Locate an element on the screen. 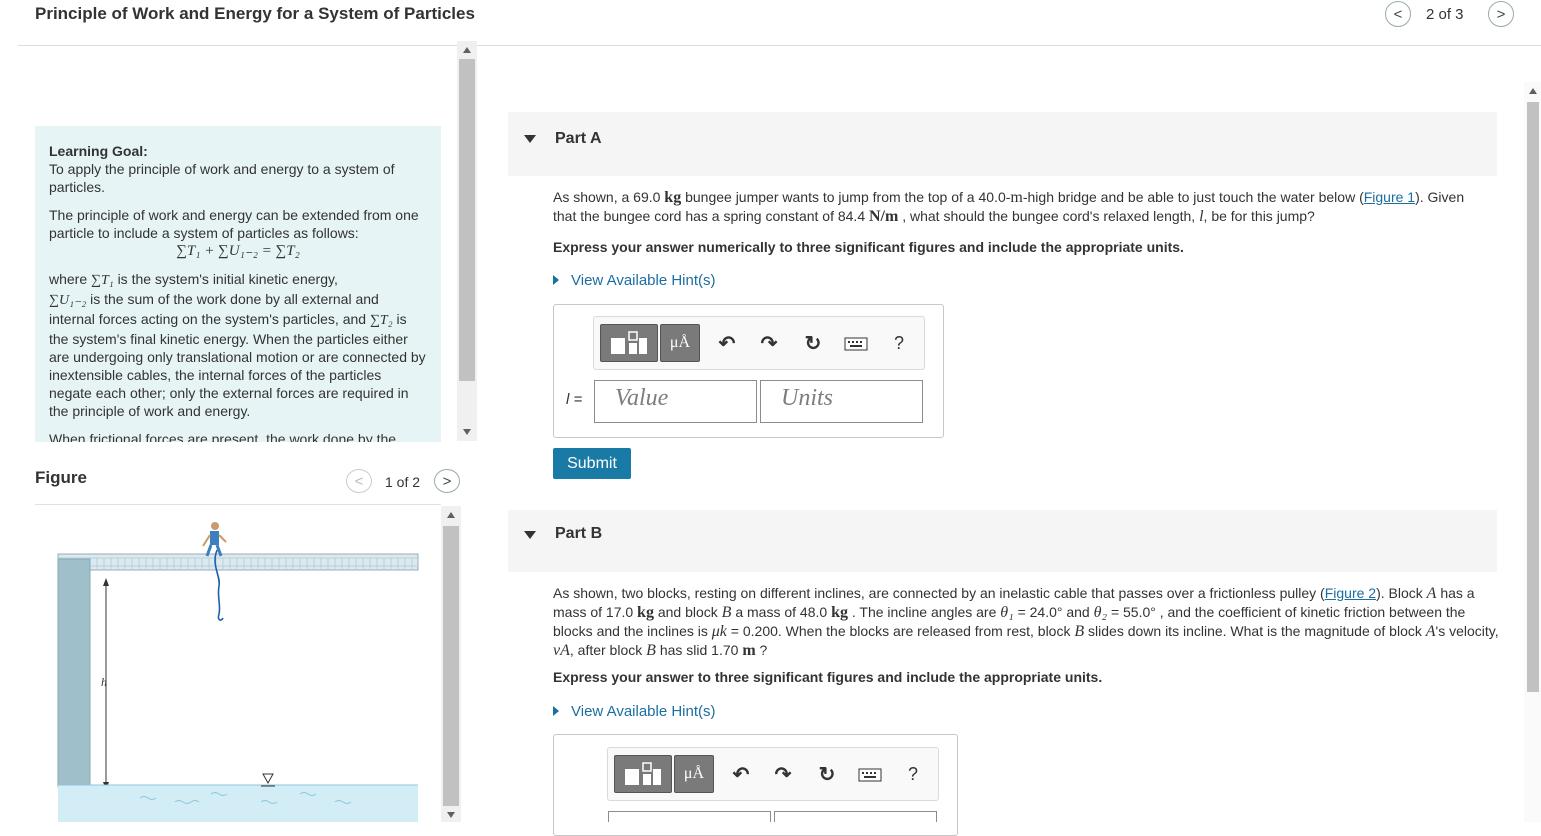  text: , be for this jump? is located at coordinates (1259, 216).